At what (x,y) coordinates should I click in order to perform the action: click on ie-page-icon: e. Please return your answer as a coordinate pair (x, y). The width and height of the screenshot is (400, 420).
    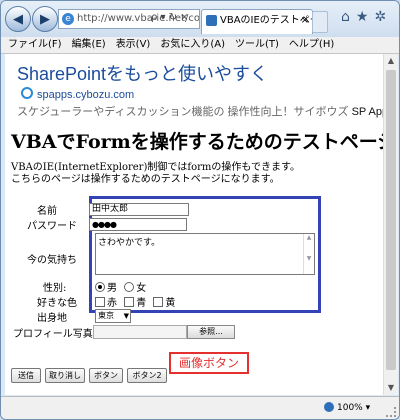
    Looking at the image, I should click on (68, 19).